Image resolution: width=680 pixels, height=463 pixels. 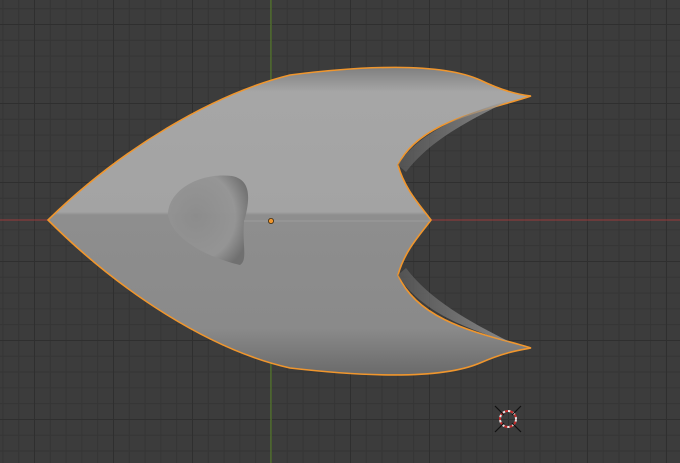 What do you see at coordinates (270, 220) in the screenshot?
I see `object-origin-icon` at bounding box center [270, 220].